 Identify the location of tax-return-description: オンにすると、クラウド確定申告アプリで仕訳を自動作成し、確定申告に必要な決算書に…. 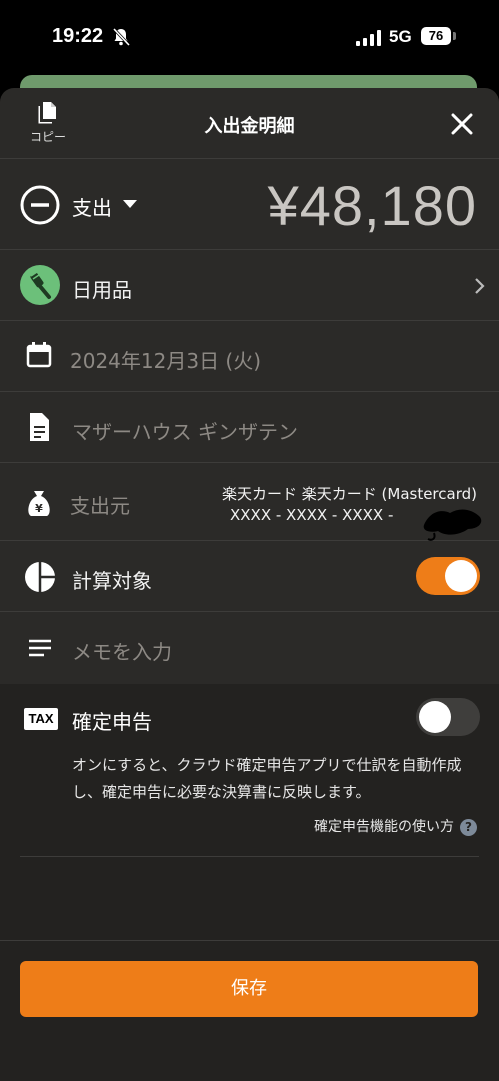
(267, 778).